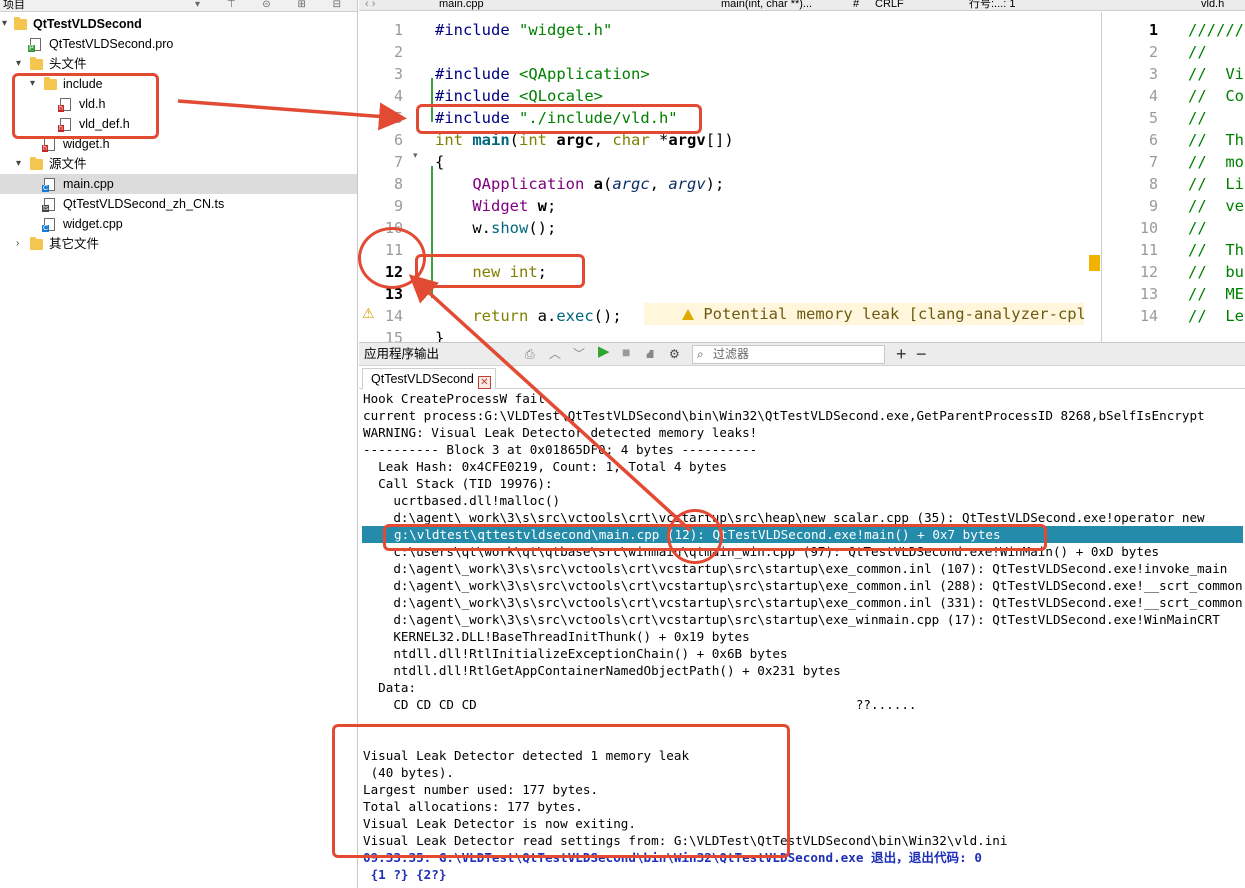  What do you see at coordinates (650, 354) in the screenshot?
I see `attach-icon: ⛘` at bounding box center [650, 354].